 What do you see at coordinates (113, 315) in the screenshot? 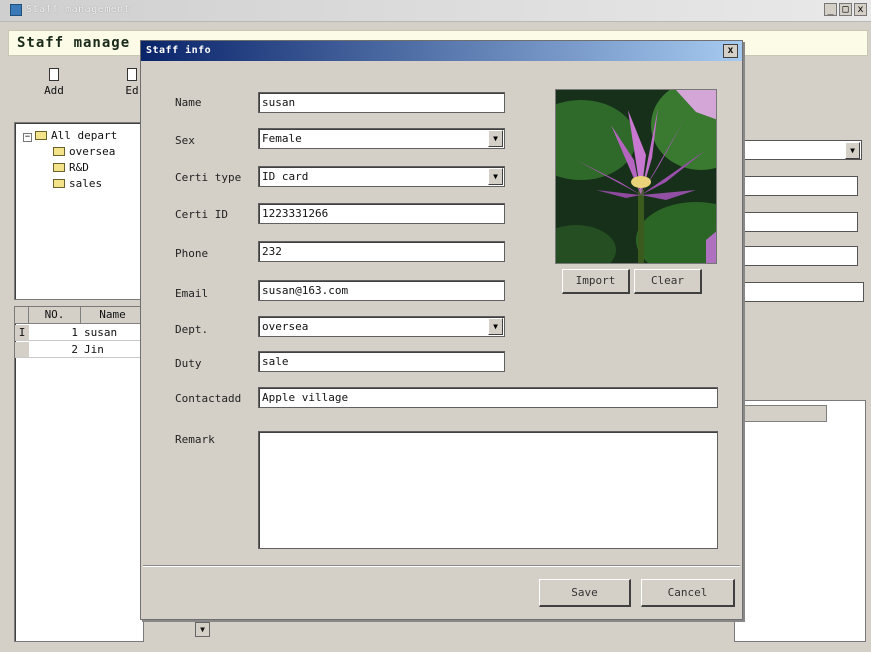
I see `grid-column-header-name: Name` at bounding box center [113, 315].